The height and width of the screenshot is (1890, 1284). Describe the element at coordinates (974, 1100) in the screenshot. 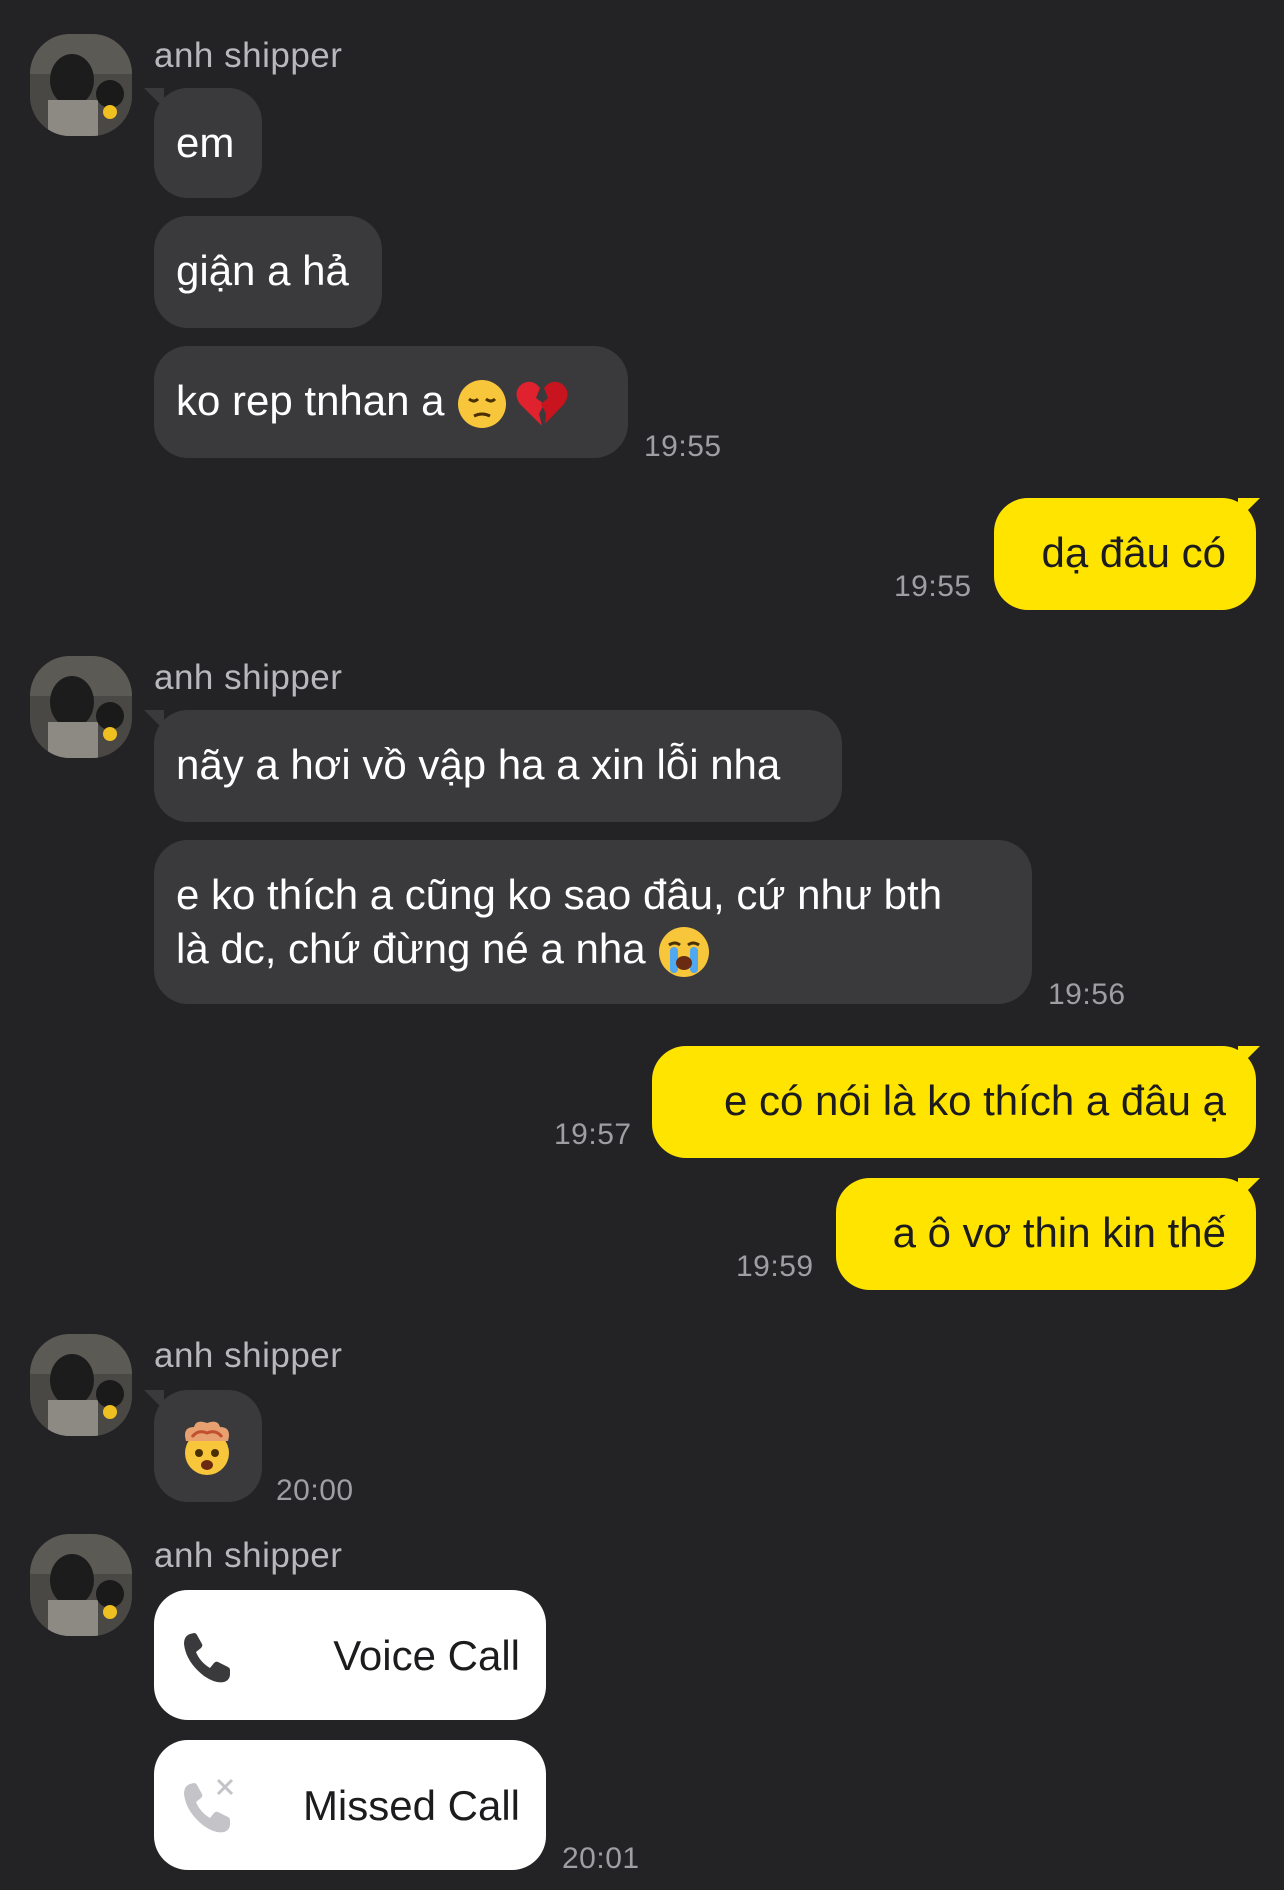

I see `message-text: e có nói là ko thích a đâu ạ` at that location.